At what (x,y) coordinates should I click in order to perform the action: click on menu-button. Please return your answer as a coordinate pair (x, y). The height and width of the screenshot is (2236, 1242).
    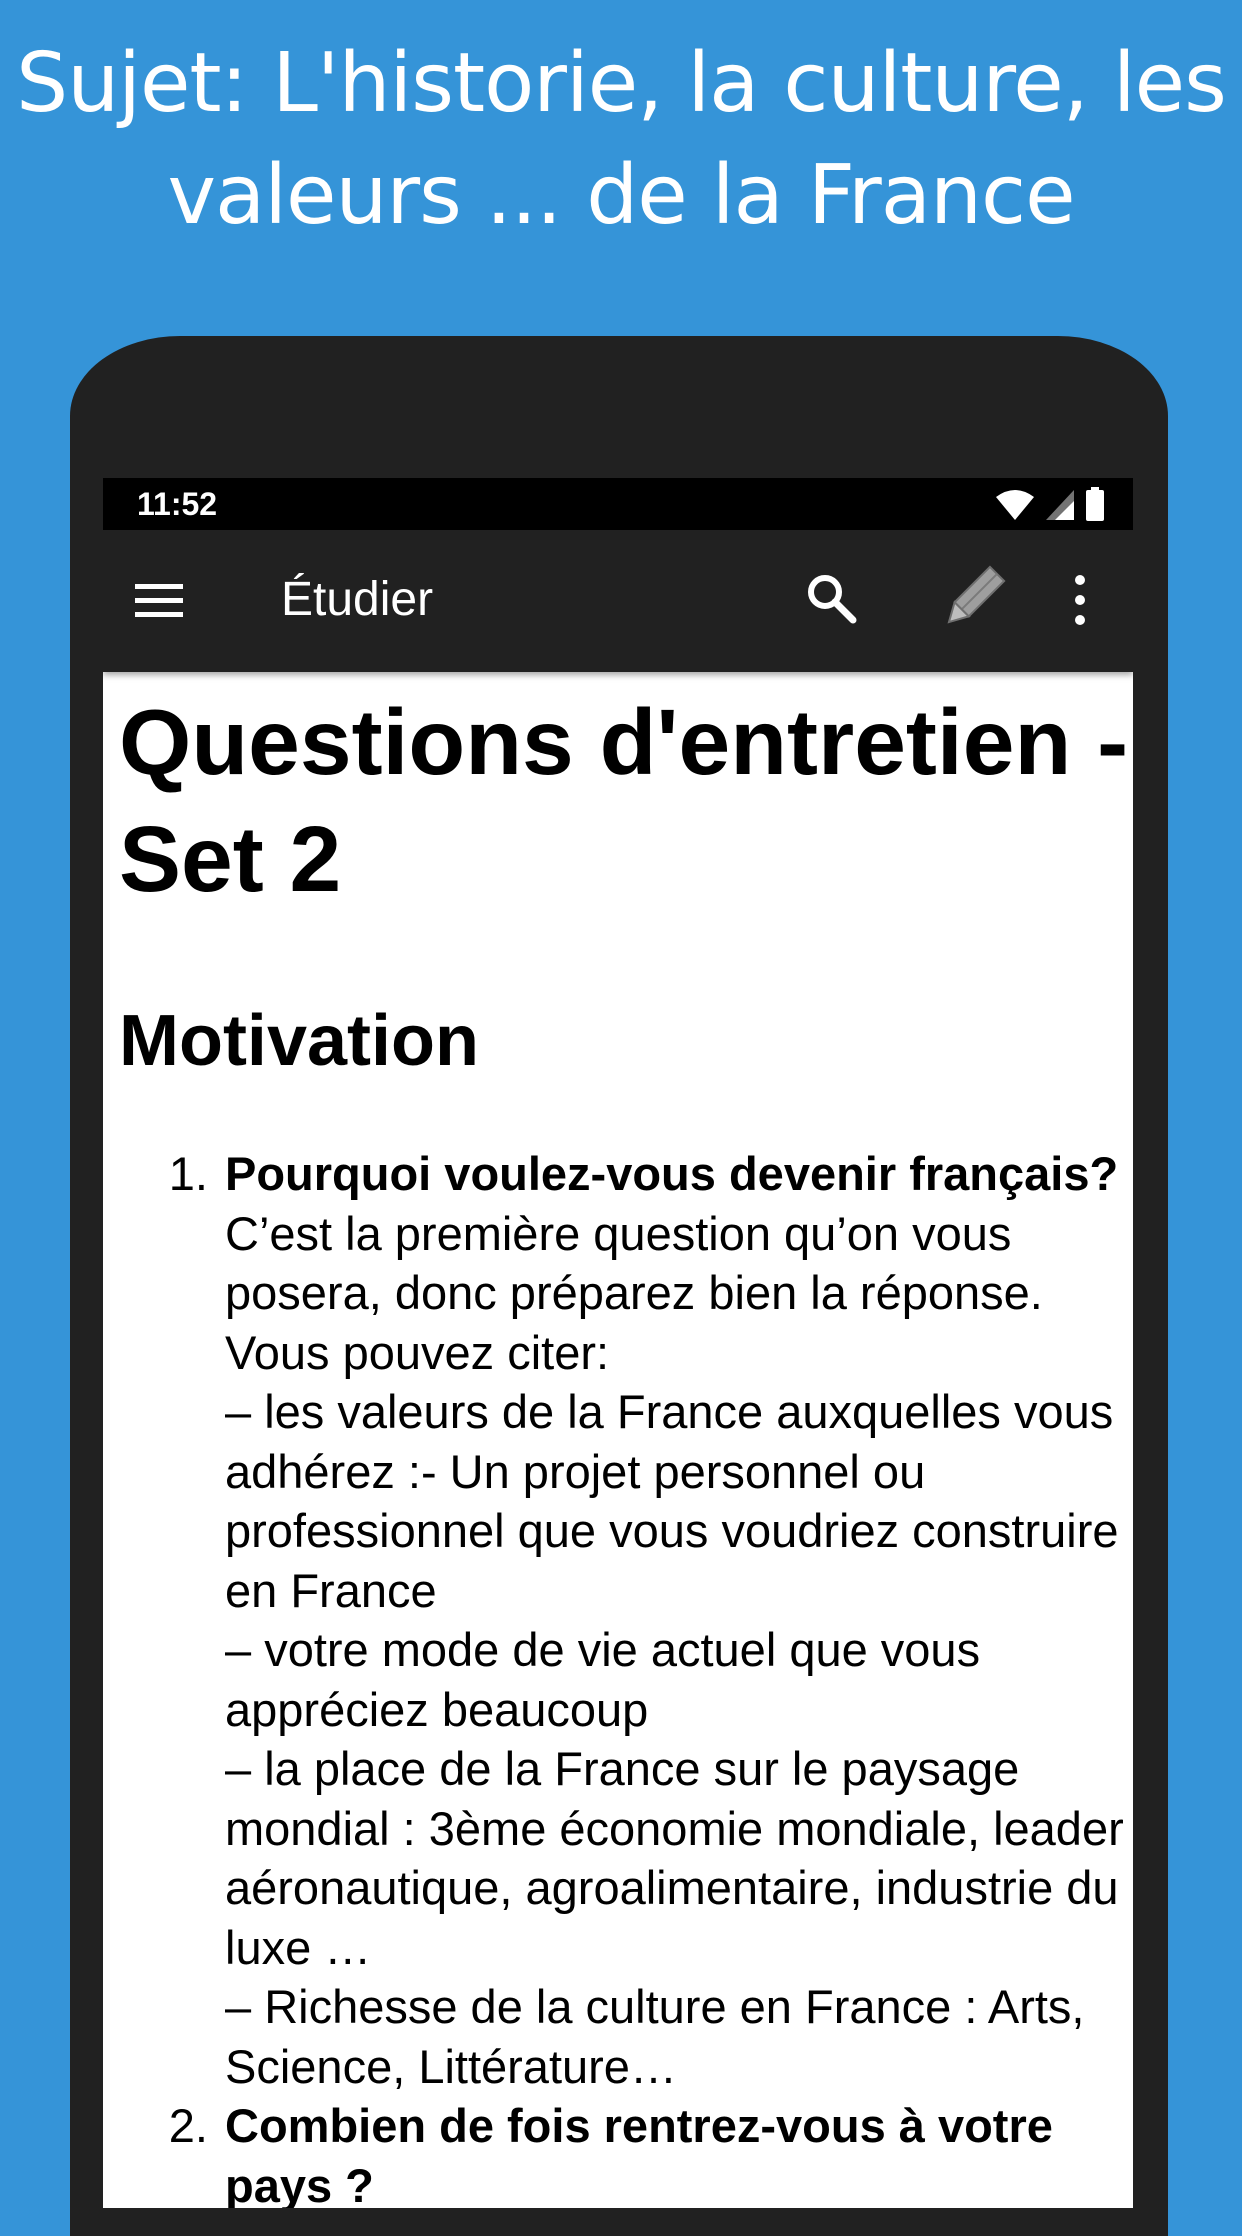
    Looking at the image, I should click on (160, 601).